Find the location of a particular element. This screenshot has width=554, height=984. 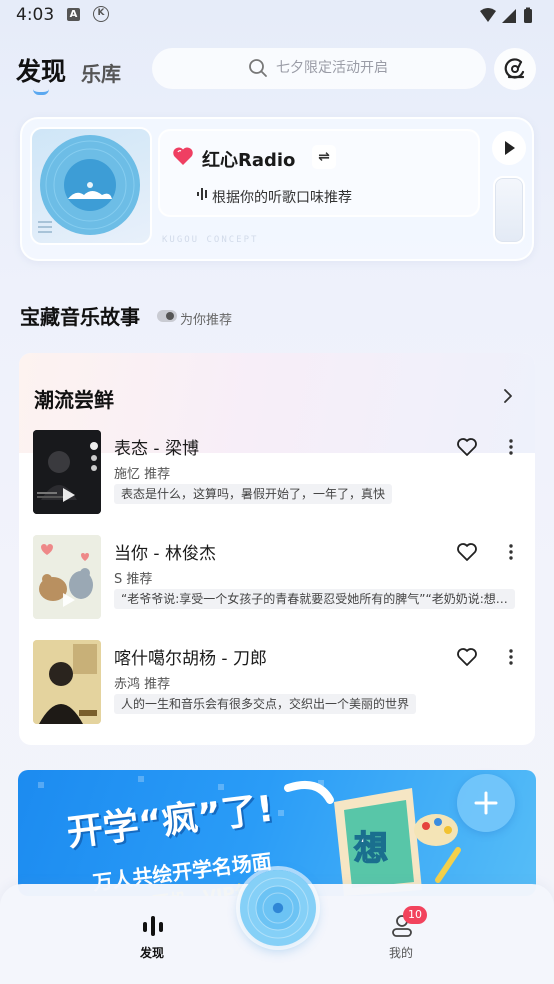

album-cover-image is located at coordinates (67, 682).